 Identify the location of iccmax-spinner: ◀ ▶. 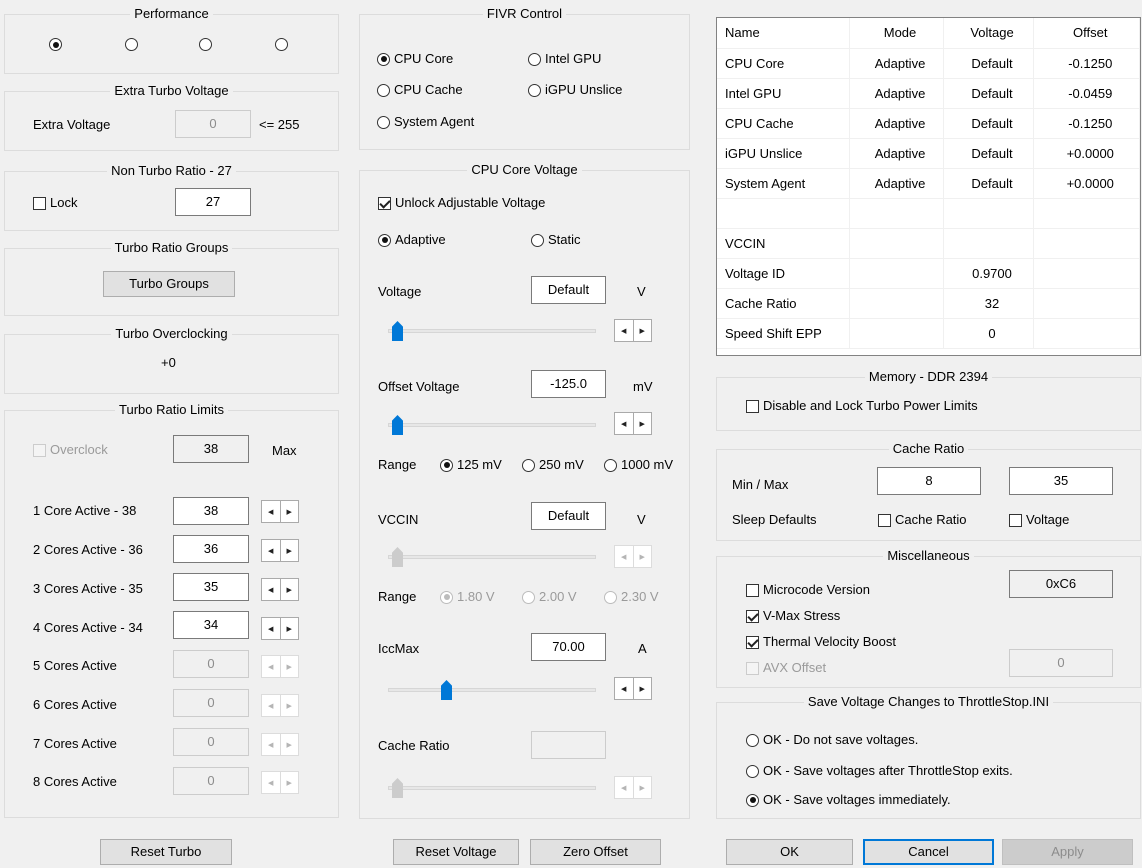
(633, 688).